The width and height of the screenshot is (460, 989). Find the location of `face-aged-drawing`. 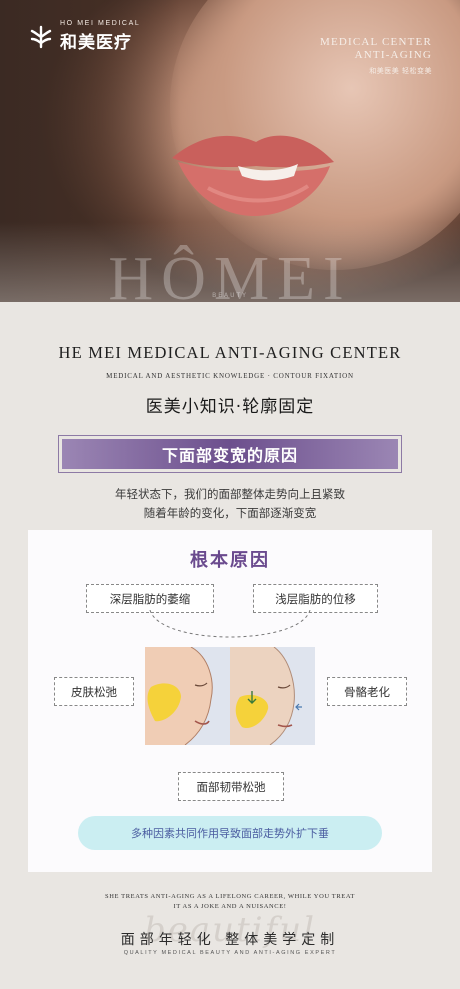

face-aged-drawing is located at coordinates (272, 696).